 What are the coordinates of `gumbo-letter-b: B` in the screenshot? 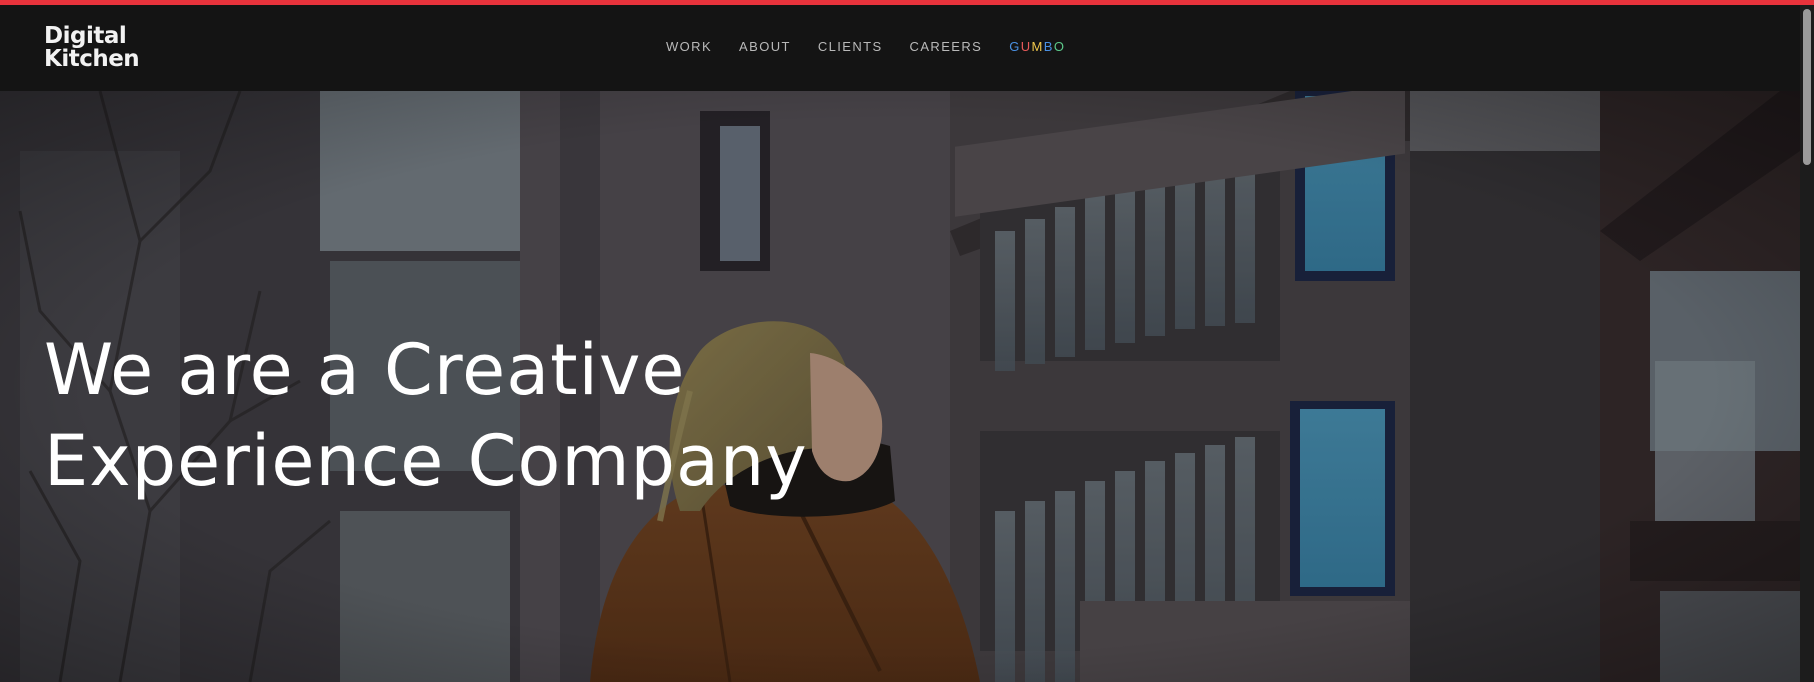 It's located at (1048, 46).